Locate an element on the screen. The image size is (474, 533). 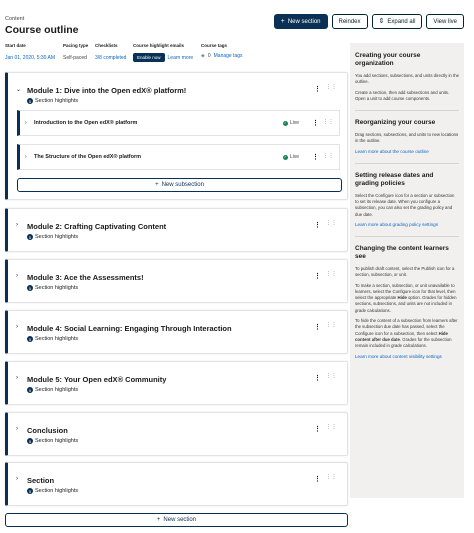
new-section-button: + New section is located at coordinates (176, 520).